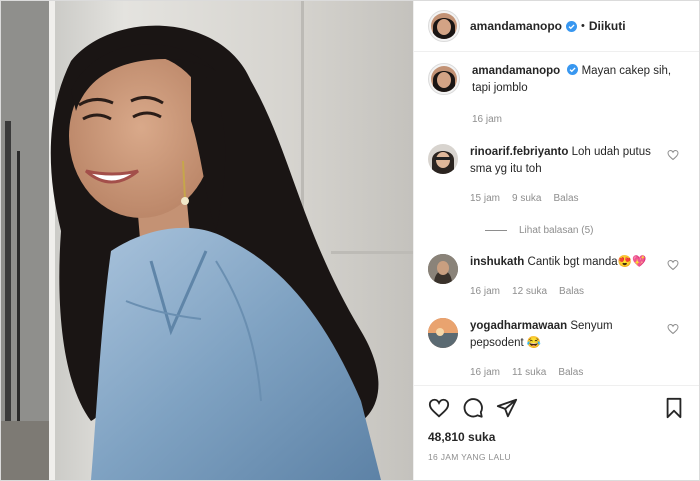 This screenshot has width=700, height=481. Describe the element at coordinates (518, 326) in the screenshot. I see `comment-username: yogadharmawaan` at that location.